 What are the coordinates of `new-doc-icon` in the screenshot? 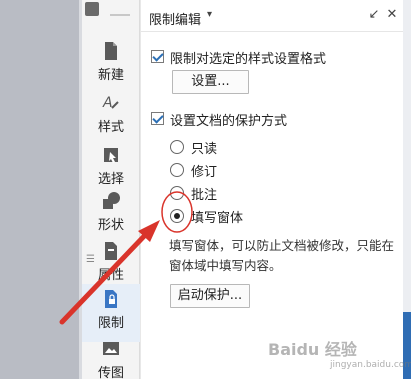 It's located at (111, 51).